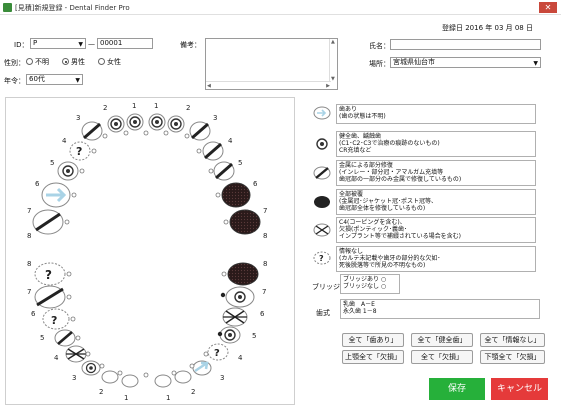  What do you see at coordinates (265, 236) in the screenshot?
I see `tooth-number-ul8: 8` at bounding box center [265, 236].